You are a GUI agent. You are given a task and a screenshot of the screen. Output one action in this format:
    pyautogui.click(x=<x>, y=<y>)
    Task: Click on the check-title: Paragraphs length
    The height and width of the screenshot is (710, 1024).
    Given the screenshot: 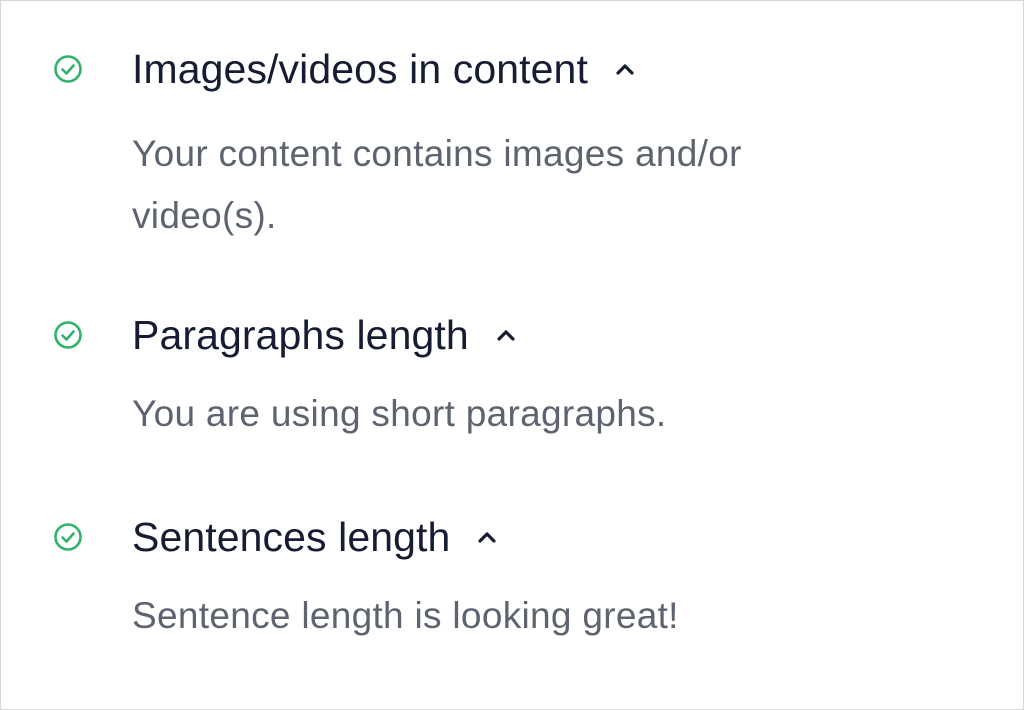 What is the action you would take?
    pyautogui.click(x=300, y=334)
    